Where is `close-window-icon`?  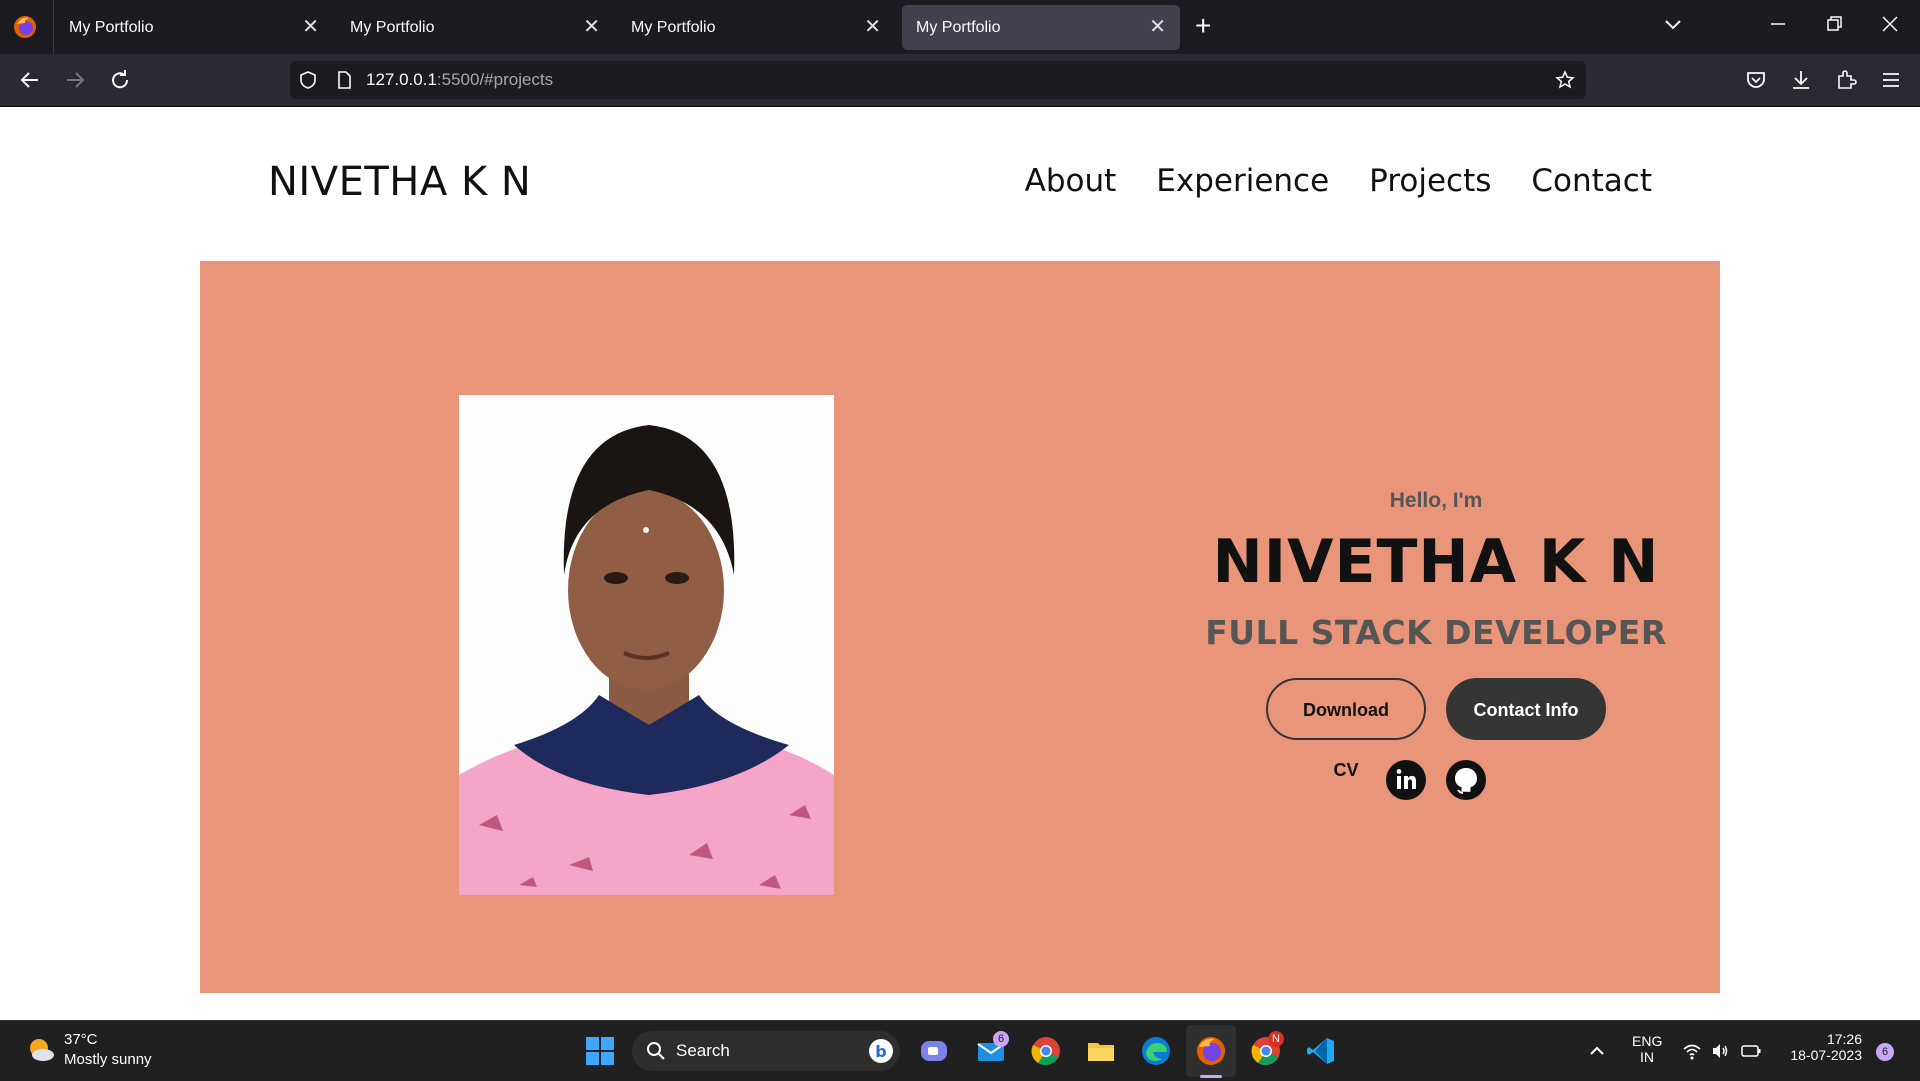 close-window-icon is located at coordinates (1890, 24).